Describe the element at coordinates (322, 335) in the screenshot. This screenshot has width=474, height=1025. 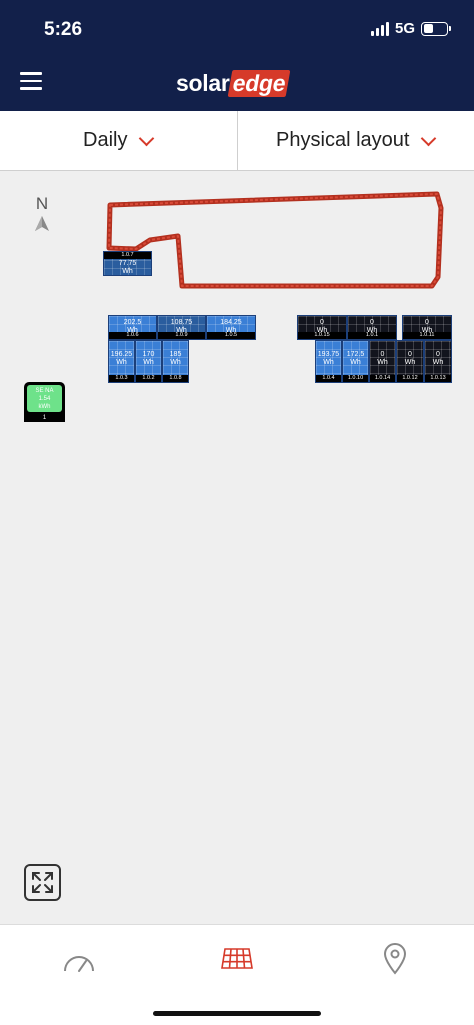
I see `panel-id: 1.0.15` at that location.